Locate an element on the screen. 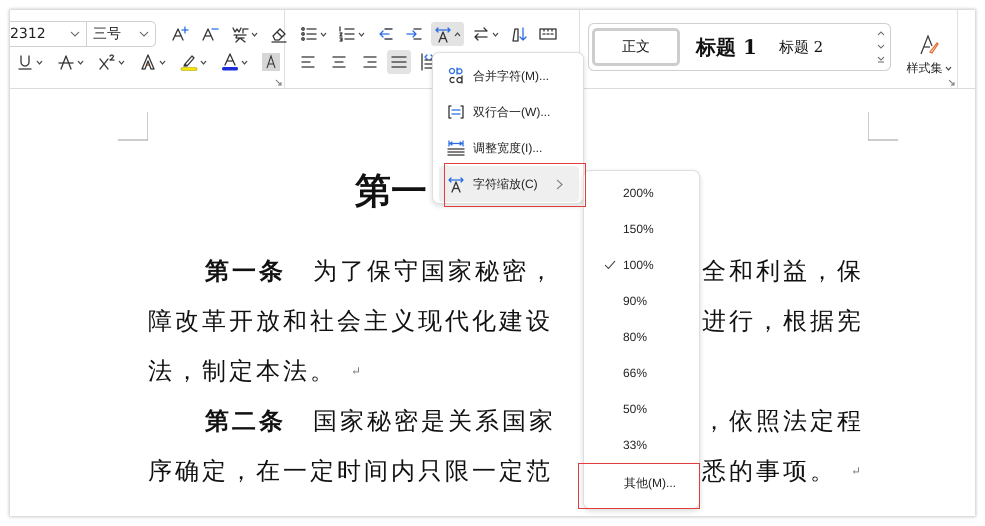 The width and height of the screenshot is (985, 526). body-text: 法，制定本法。 is located at coordinates (242, 372).